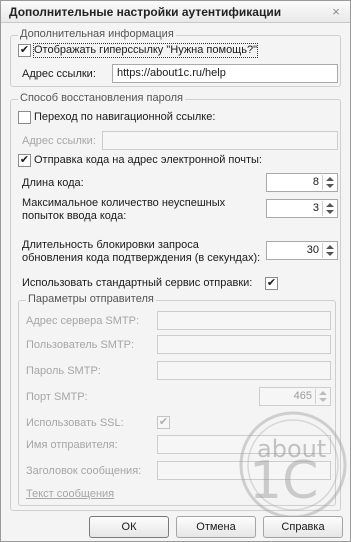 The image size is (351, 542). Describe the element at coordinates (125, 117) in the screenshot. I see `nav-link-label: Переход по навигационной ссылке:` at that location.